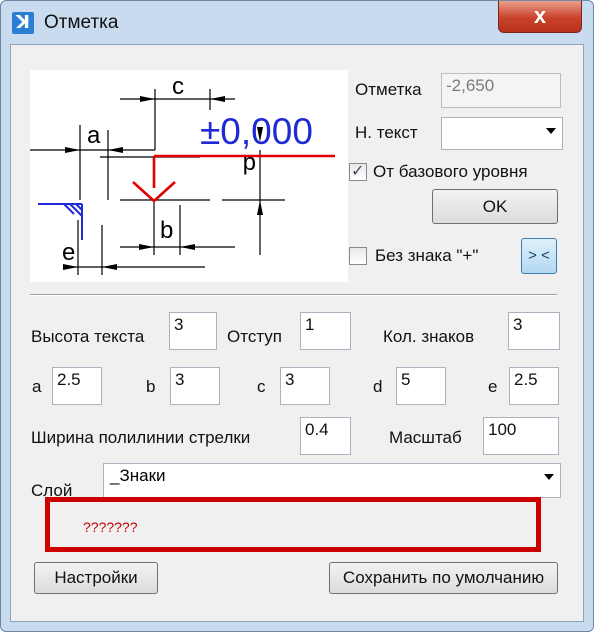  Describe the element at coordinates (305, 386) in the screenshot. I see `param-c-field: 3` at that location.